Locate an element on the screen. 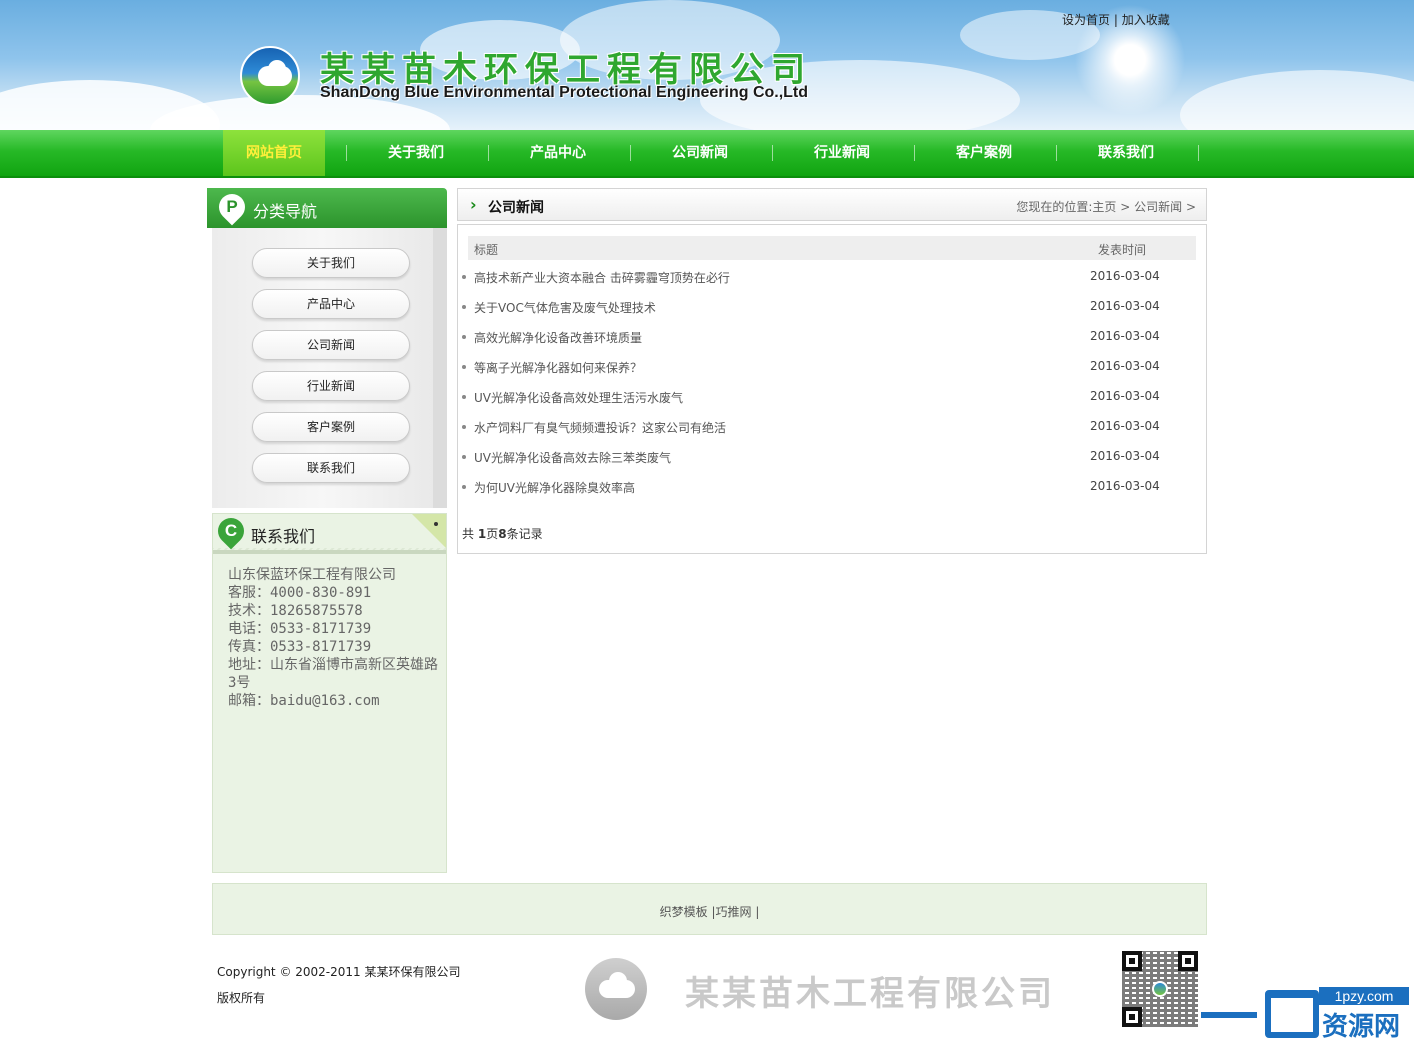  news-title-link: 等离子光解净化器如何来保养？ is located at coordinates (558, 367).